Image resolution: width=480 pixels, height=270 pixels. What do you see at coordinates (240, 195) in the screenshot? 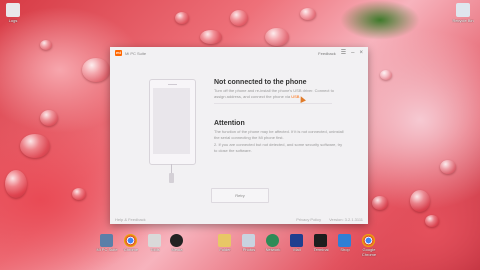
I see `retry-button: Retry` at bounding box center [240, 195].